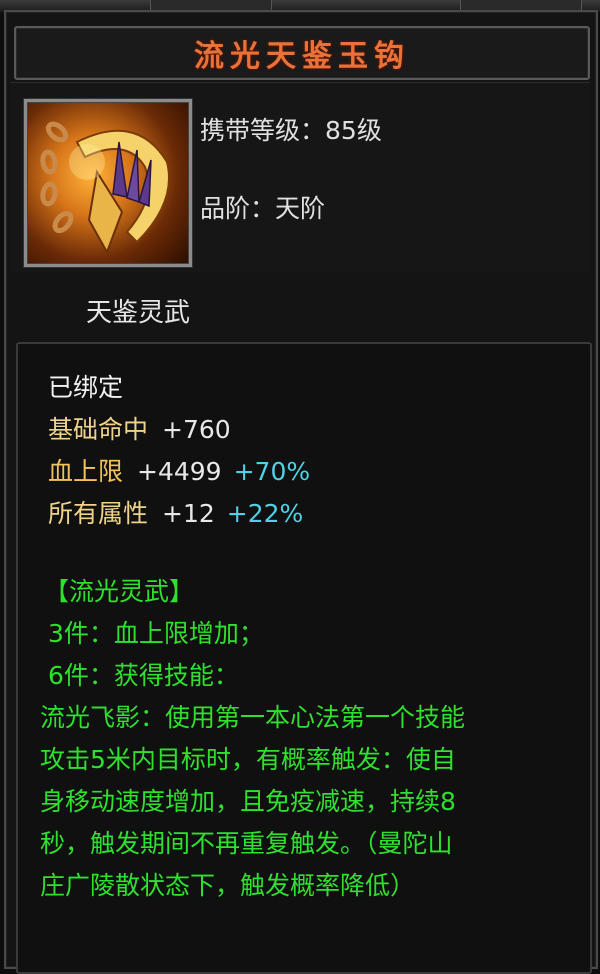  I want to click on stat-row: 血上限 +4499 +70%, so click(179, 470).